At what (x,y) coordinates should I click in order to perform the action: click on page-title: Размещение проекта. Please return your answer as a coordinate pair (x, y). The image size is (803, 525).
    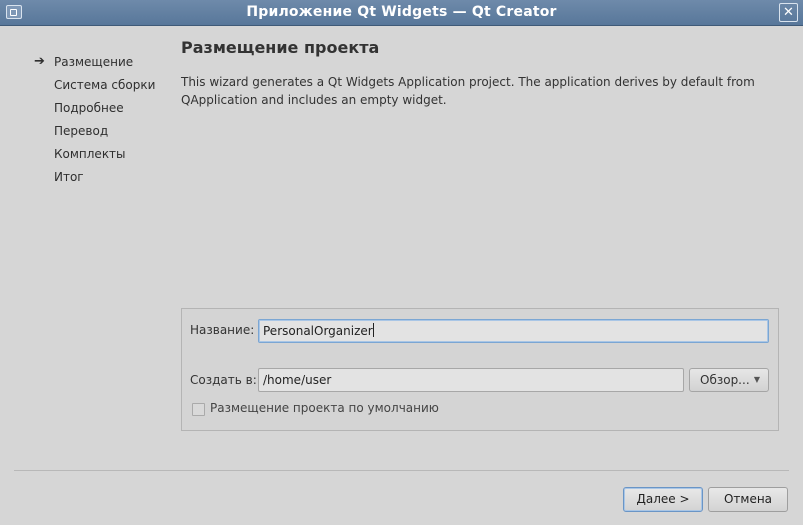
    Looking at the image, I should click on (280, 47).